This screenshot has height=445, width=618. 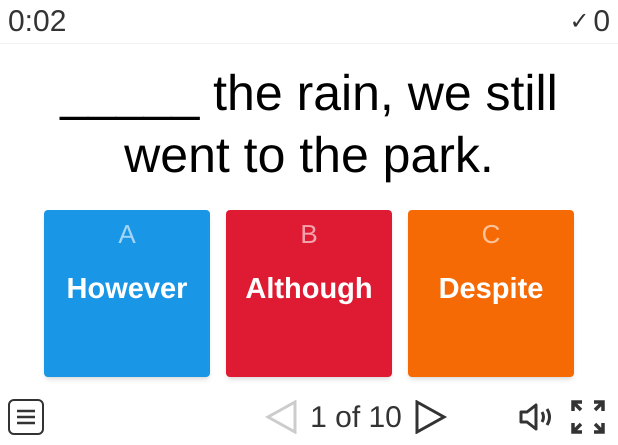 I want to click on answer-card: B Although, so click(x=309, y=293).